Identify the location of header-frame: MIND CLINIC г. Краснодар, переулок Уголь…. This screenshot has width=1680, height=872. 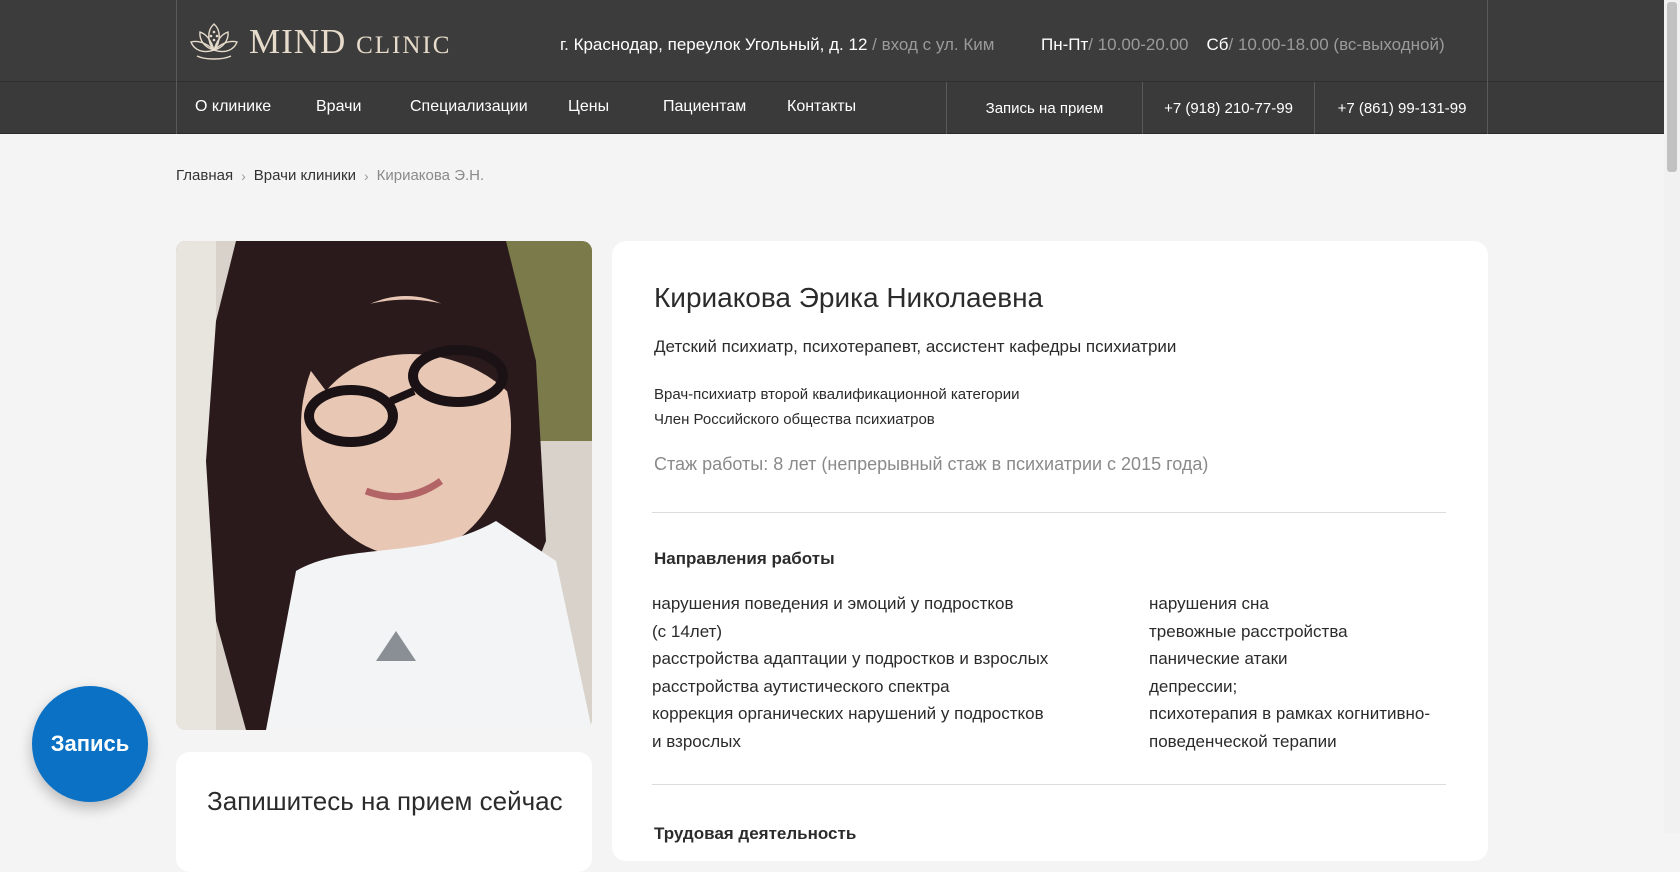
(832, 41).